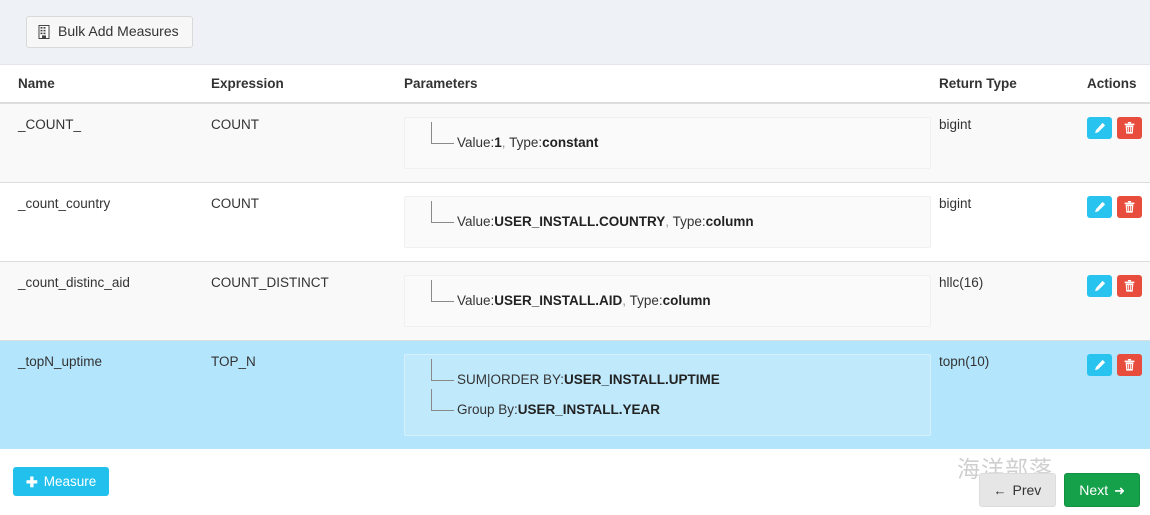 The height and width of the screenshot is (515, 1150). What do you see at coordinates (575, 32) in the screenshot?
I see `toolbar: Bulk Add Measures` at bounding box center [575, 32].